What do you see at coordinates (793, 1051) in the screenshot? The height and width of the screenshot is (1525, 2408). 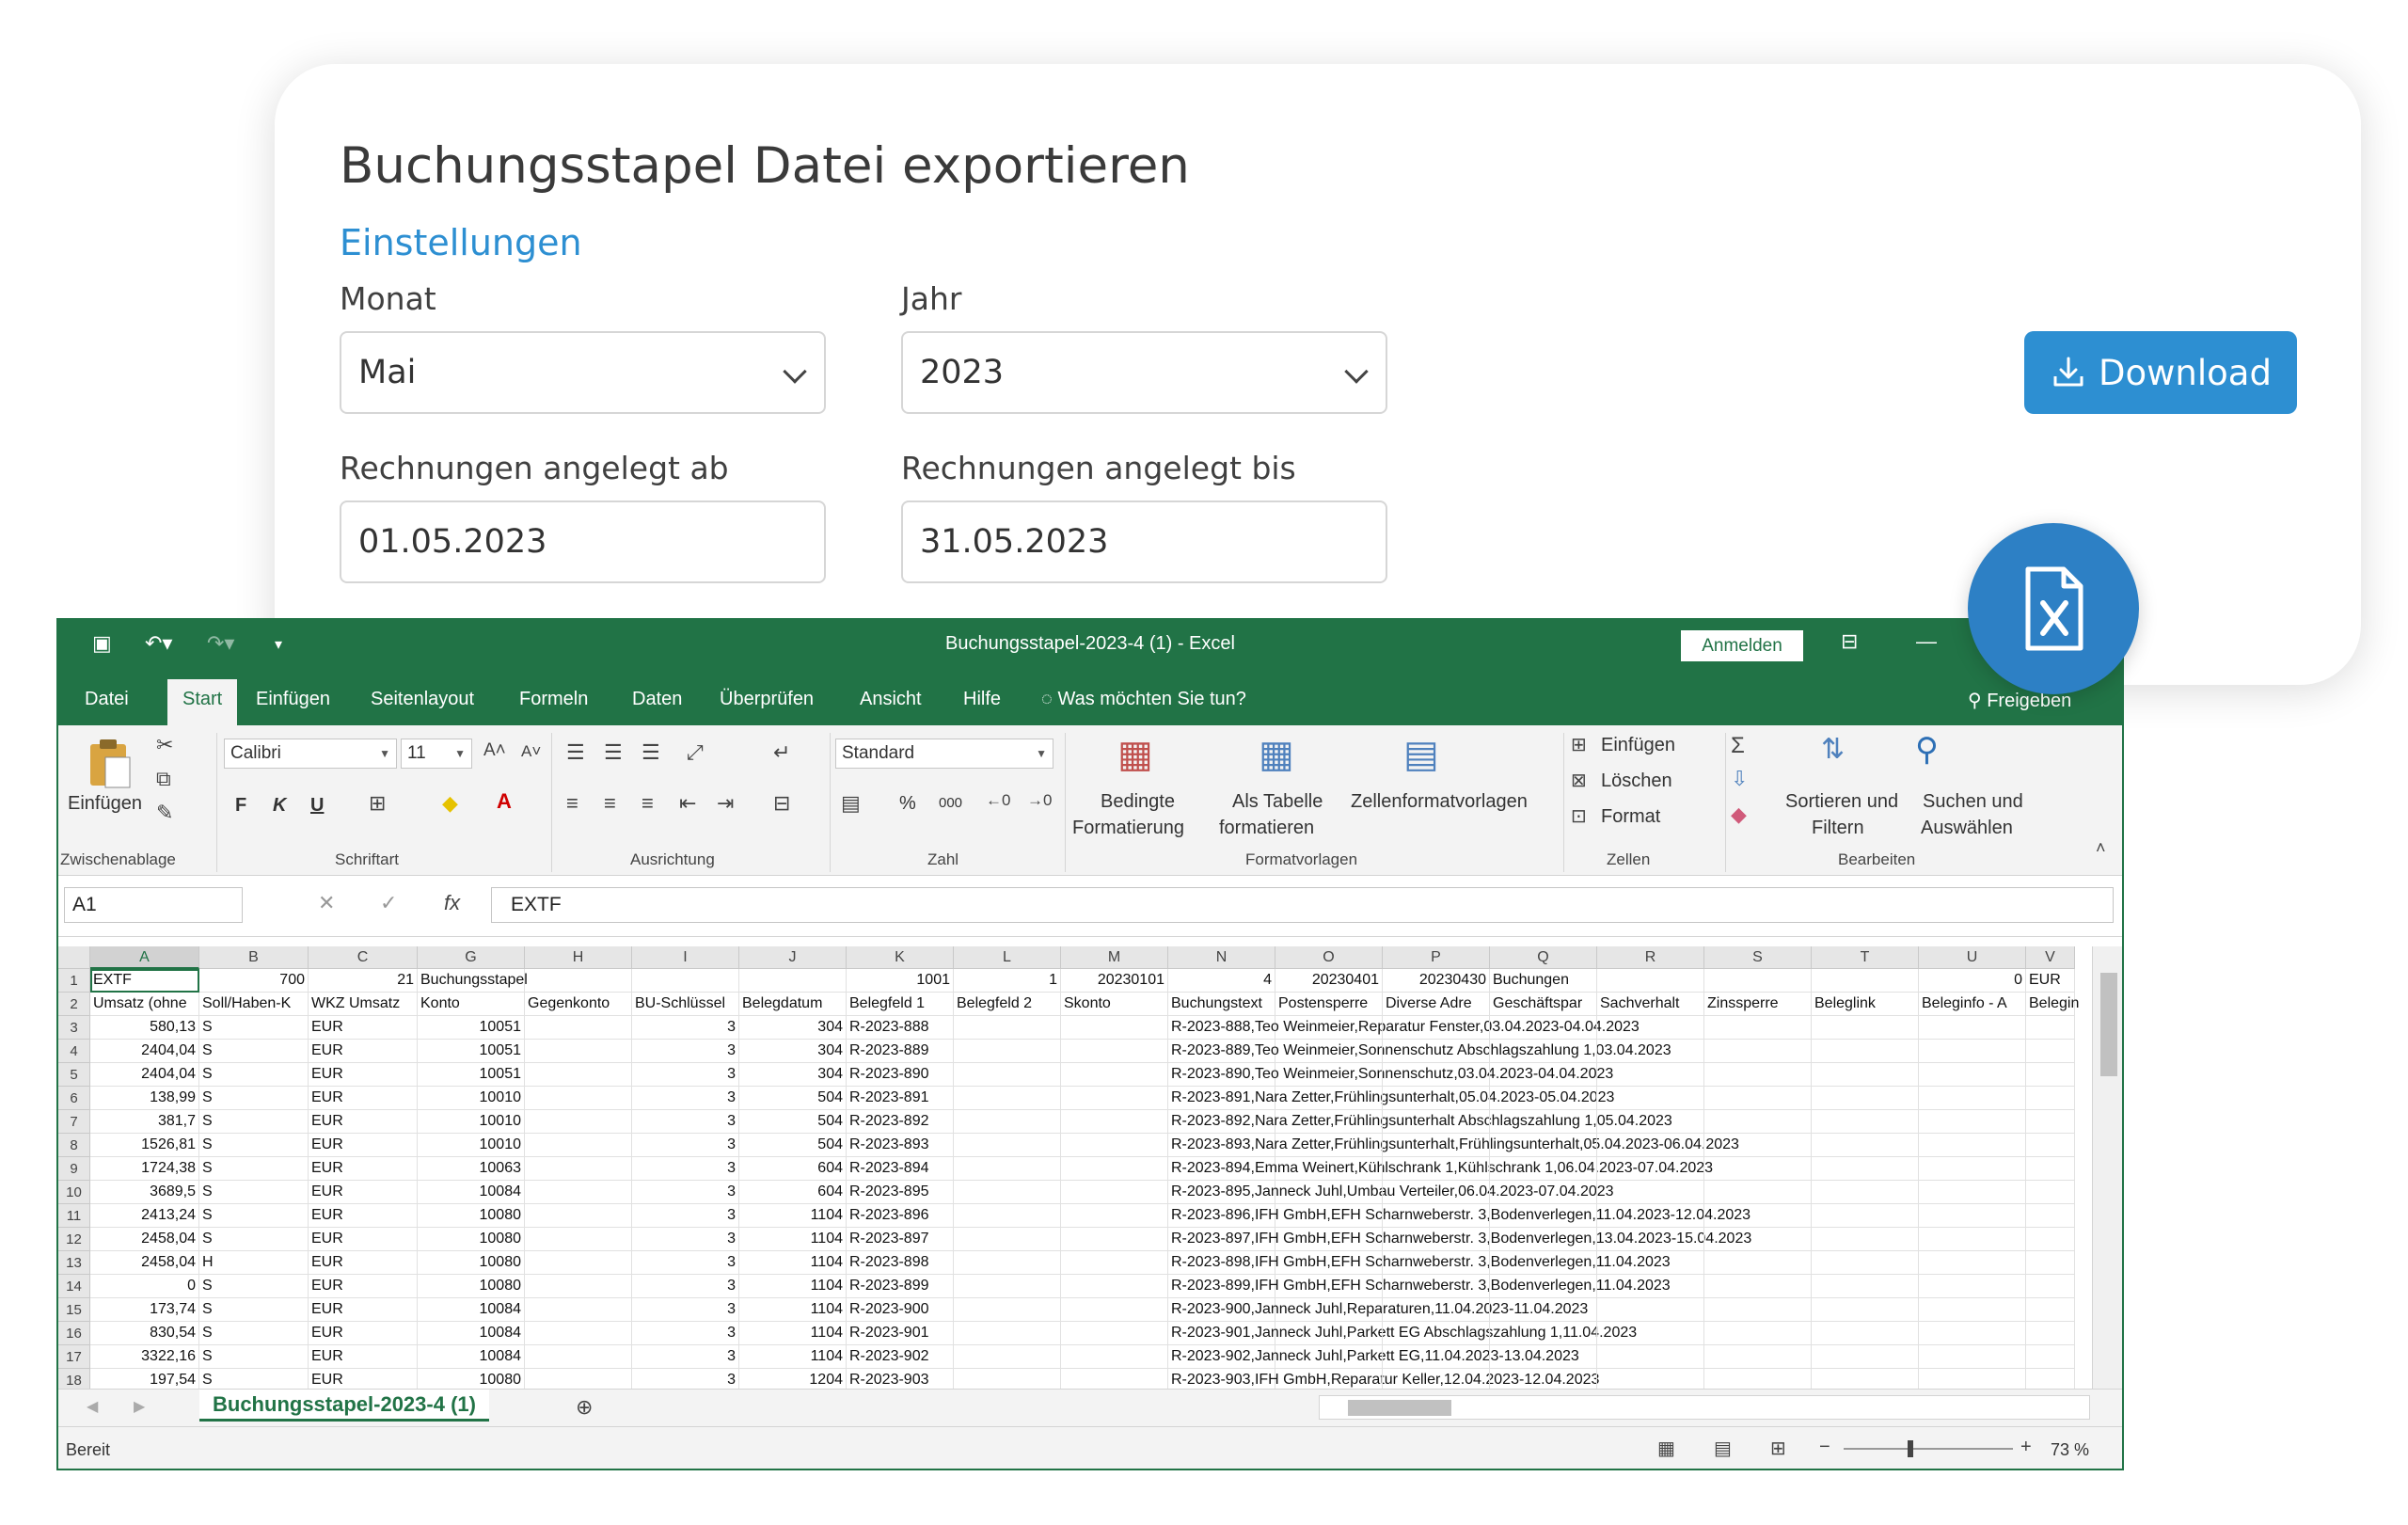 I see `cell: 304` at bounding box center [793, 1051].